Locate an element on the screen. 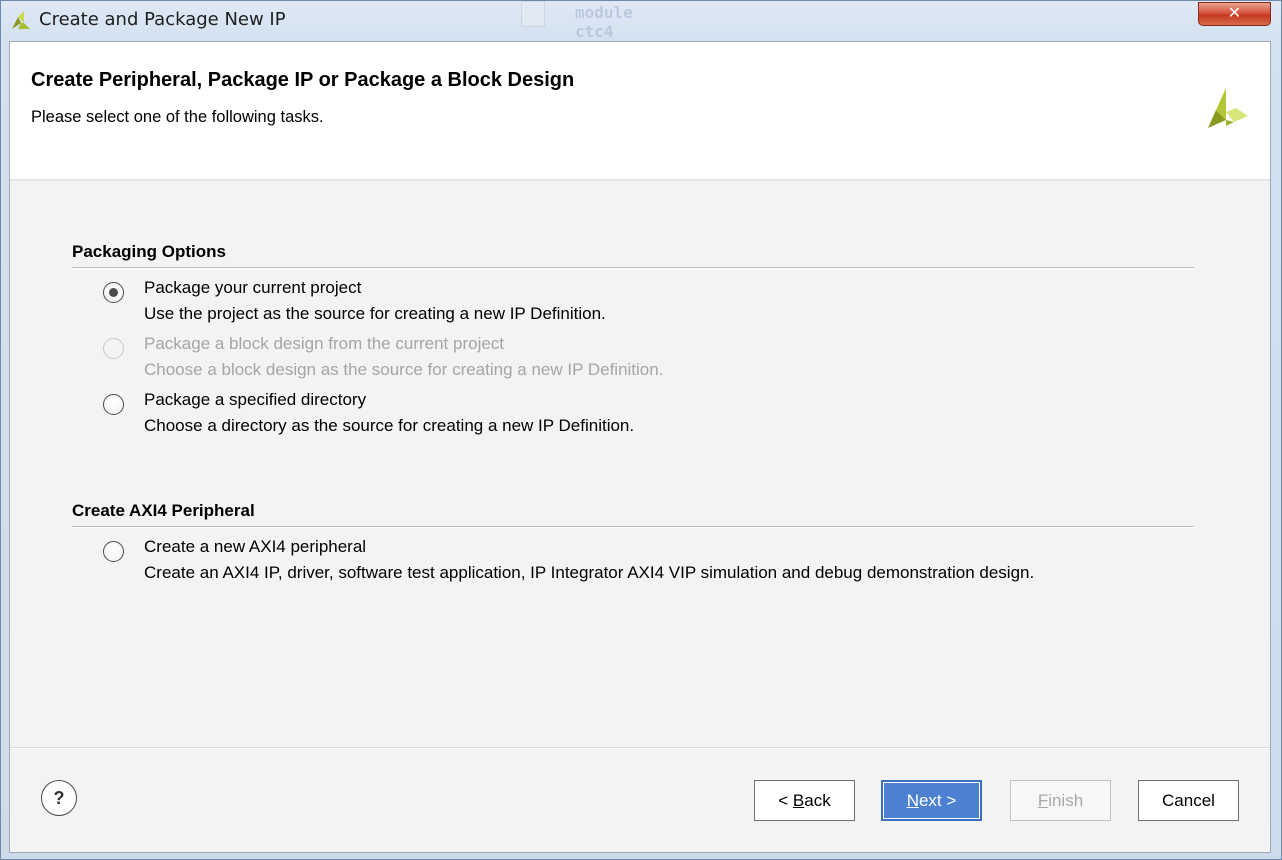 The image size is (1282, 860). radio-package-specified-directory is located at coordinates (113, 404).